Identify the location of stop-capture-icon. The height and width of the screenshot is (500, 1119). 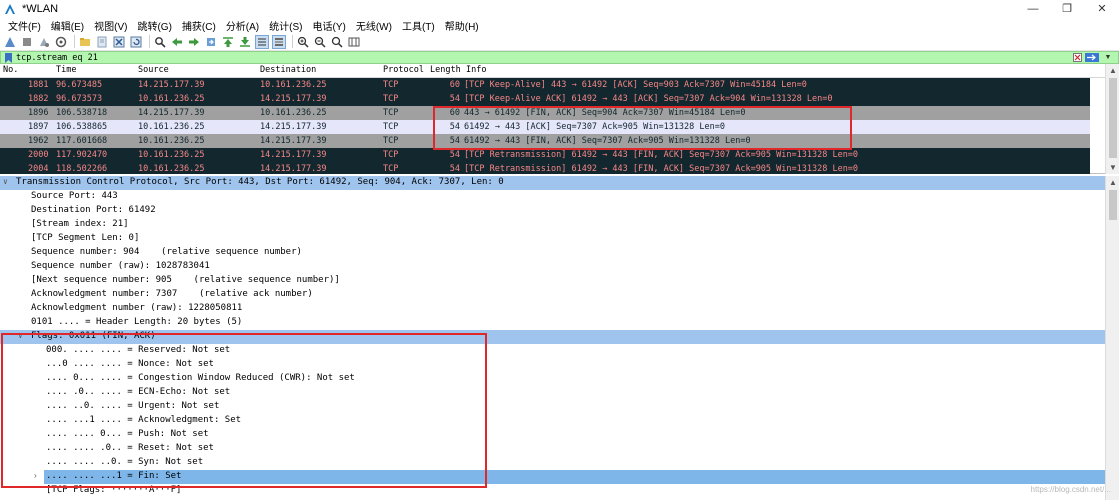
(27, 42).